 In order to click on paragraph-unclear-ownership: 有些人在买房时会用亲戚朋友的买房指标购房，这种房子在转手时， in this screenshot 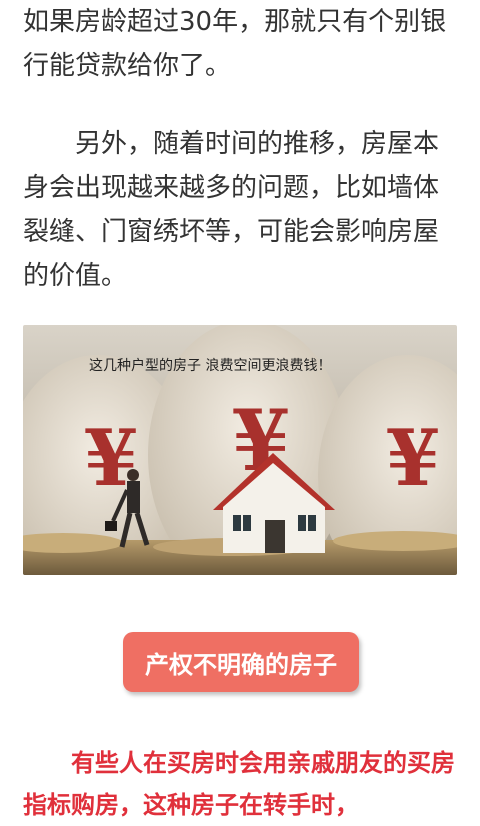, I will do `click(239, 784)`.